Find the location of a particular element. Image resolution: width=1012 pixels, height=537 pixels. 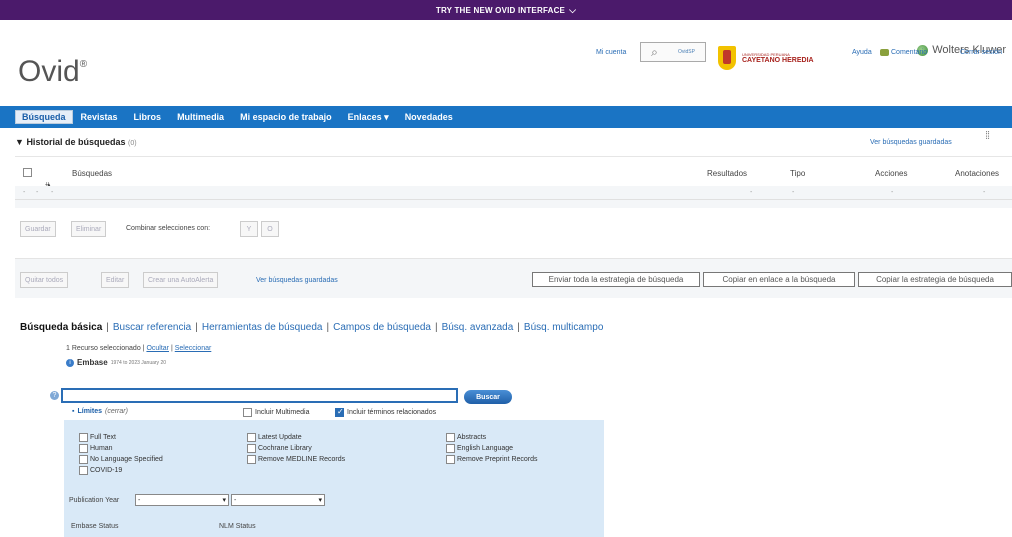

limits-cerrar: (cerrar) is located at coordinates (116, 411).